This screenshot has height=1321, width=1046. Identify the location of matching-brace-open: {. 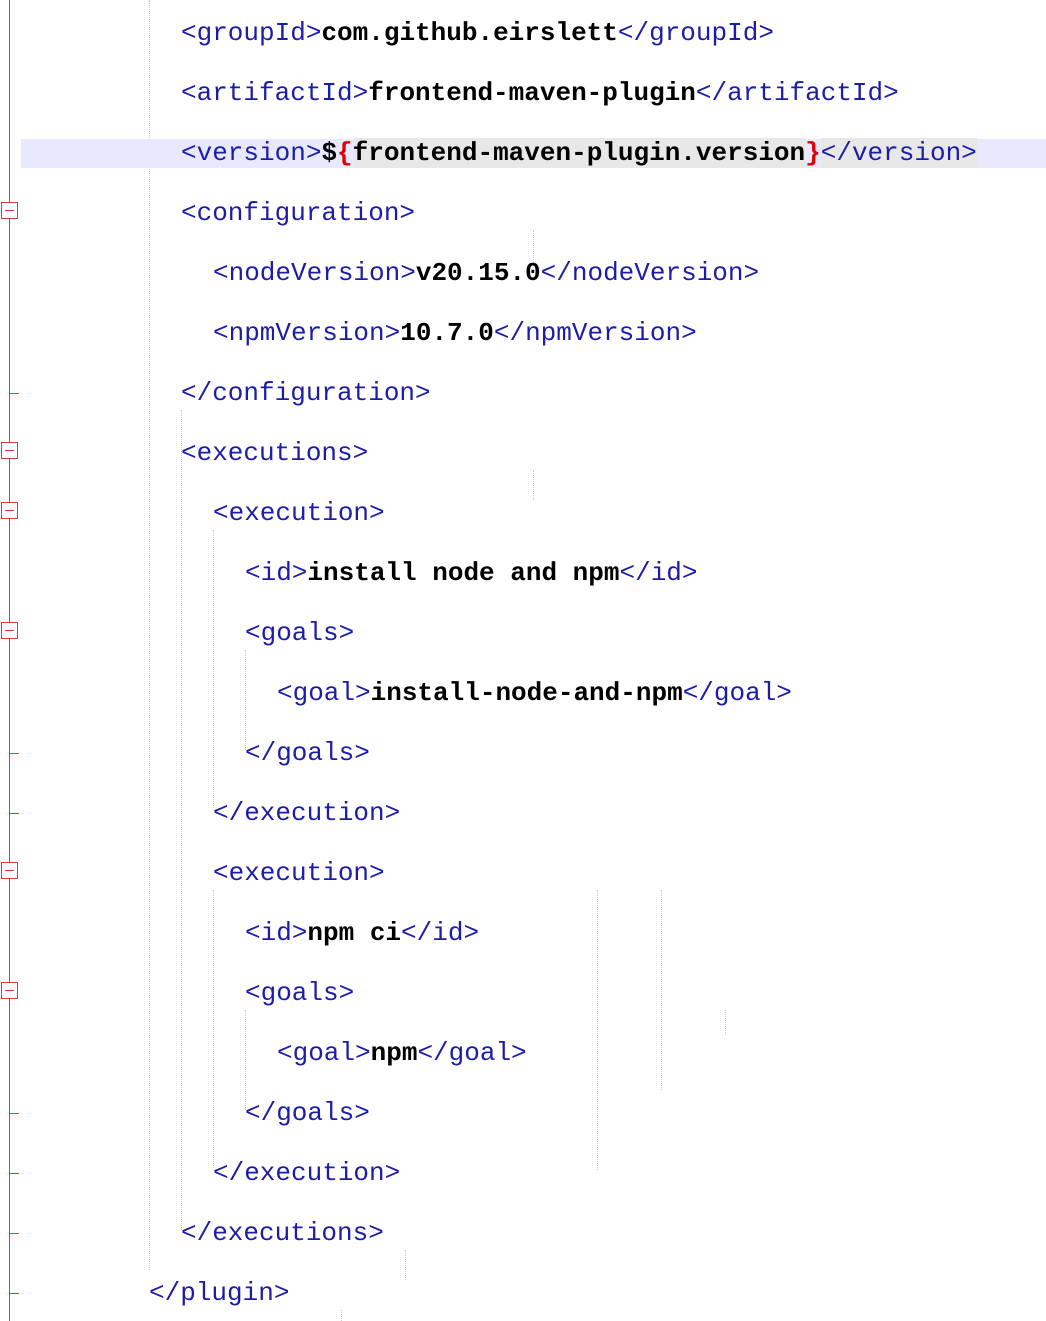
(345, 153).